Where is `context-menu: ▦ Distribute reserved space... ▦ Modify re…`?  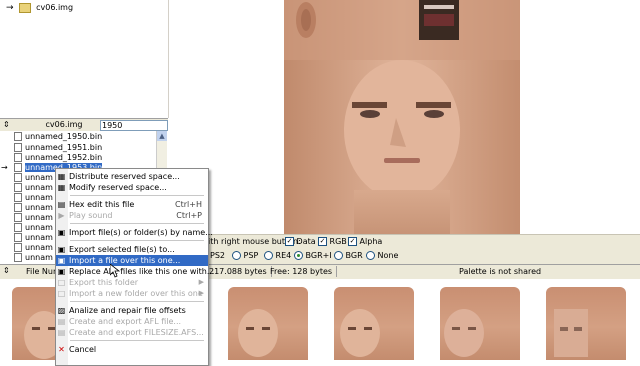
context-menu: ▦ Distribute reserved space... ▦ Modify re… is located at coordinates (135, 267).